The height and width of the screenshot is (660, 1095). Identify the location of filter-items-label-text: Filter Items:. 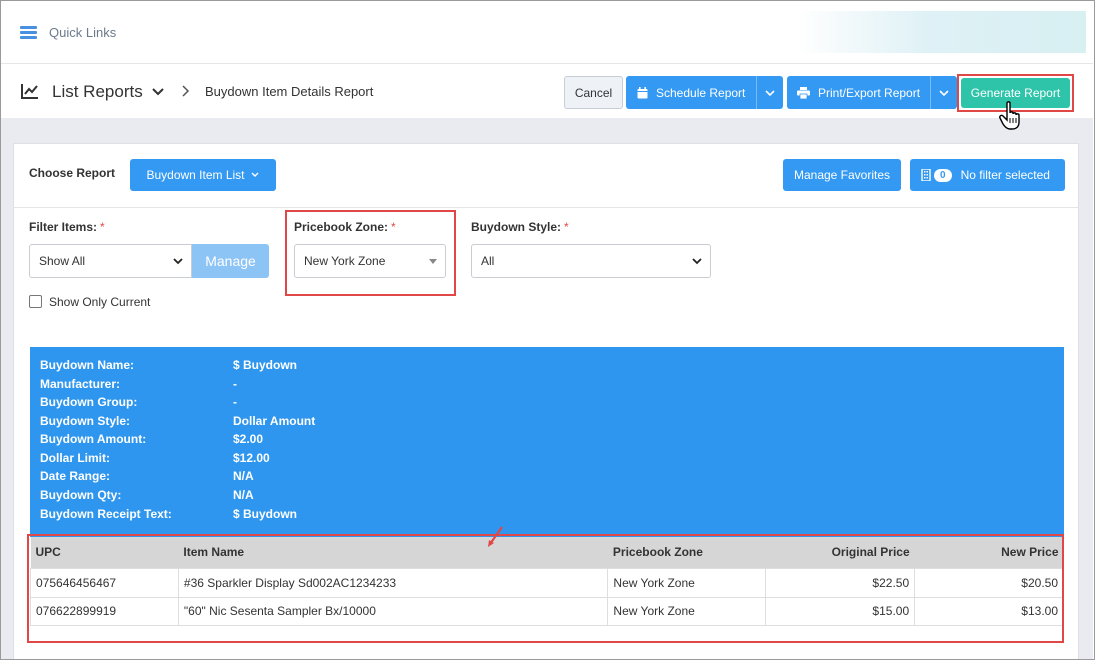
(63, 227).